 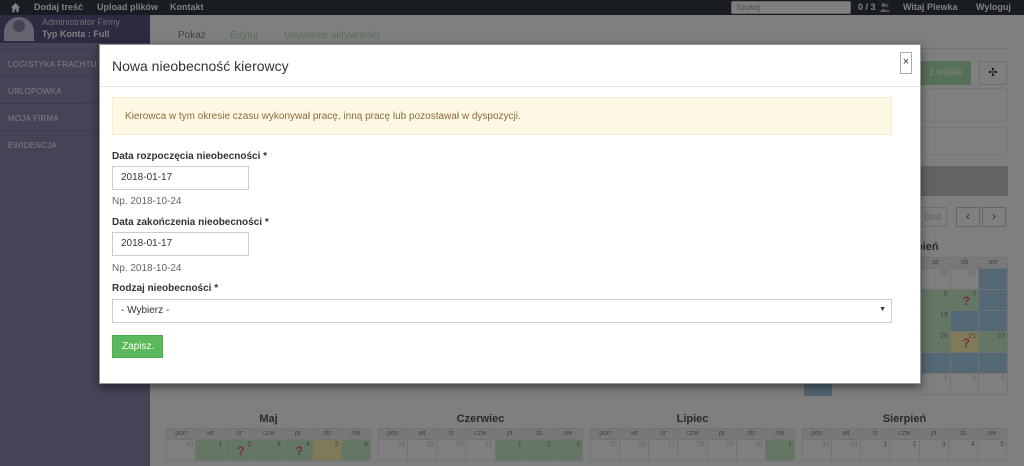 I want to click on absence-type-label: Rodzaj nieobecności *, so click(x=165, y=288).